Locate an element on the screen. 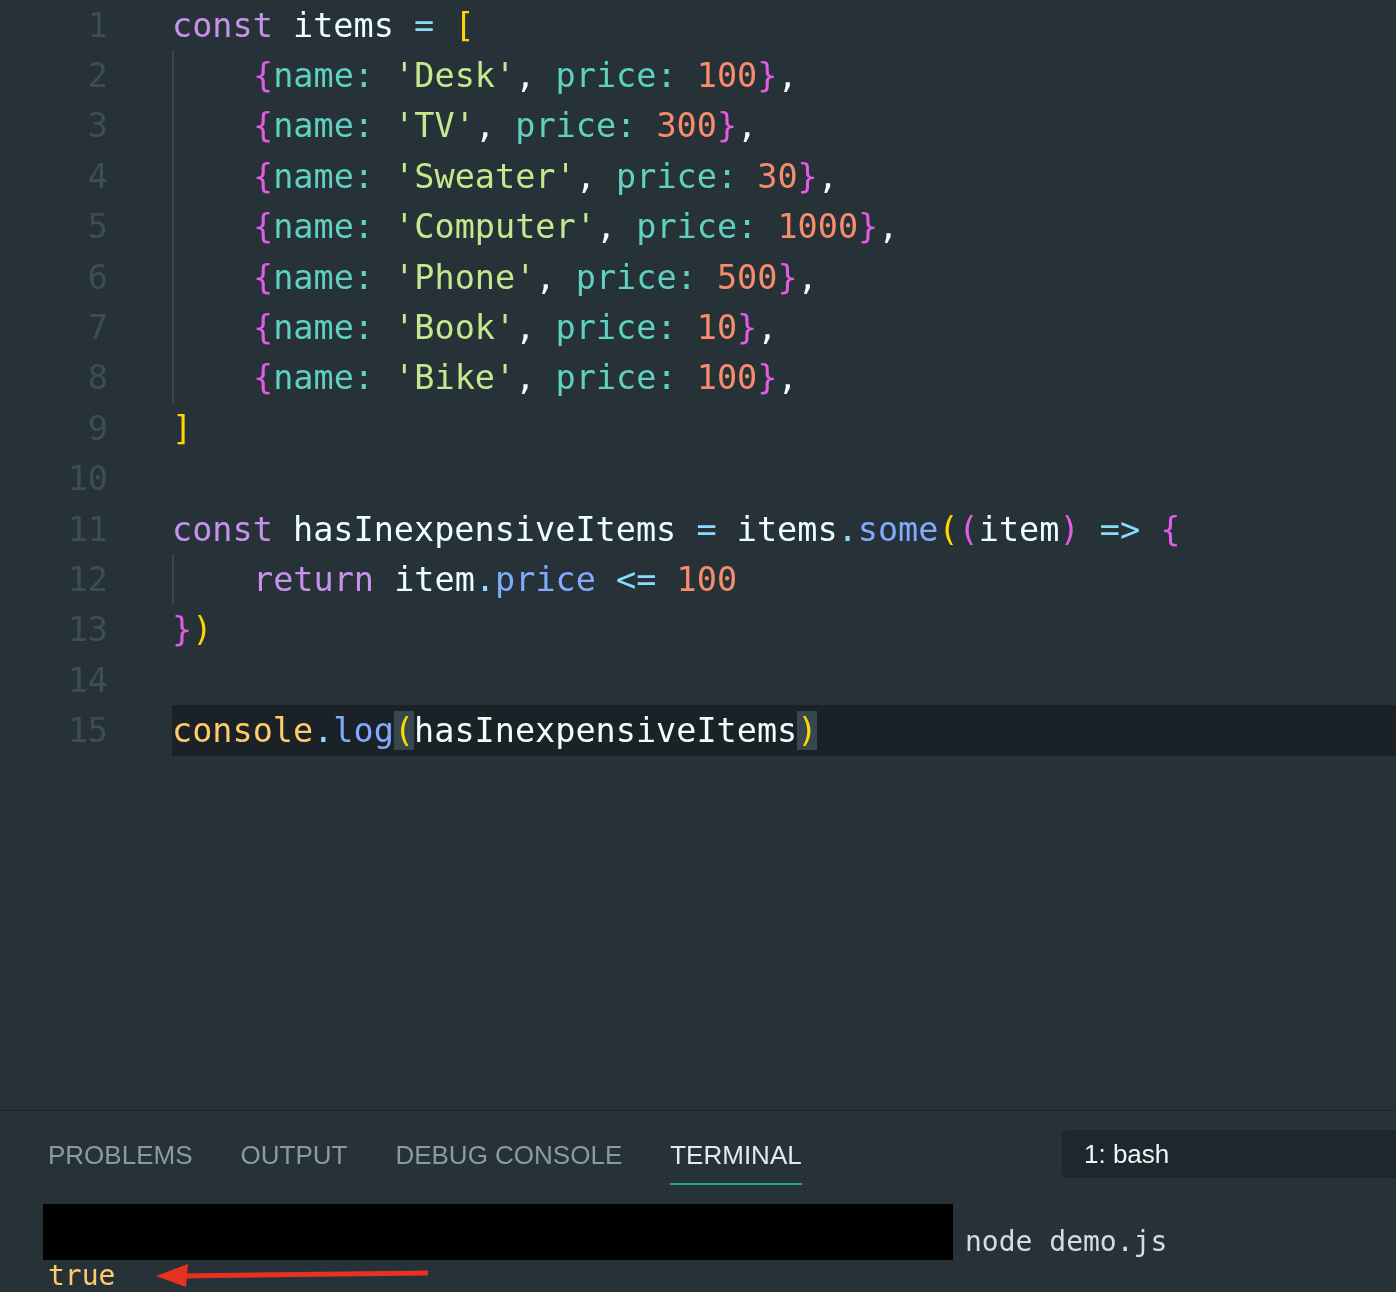 The width and height of the screenshot is (1396, 1292). panel-tab: TERMINAL is located at coordinates (736, 1162).